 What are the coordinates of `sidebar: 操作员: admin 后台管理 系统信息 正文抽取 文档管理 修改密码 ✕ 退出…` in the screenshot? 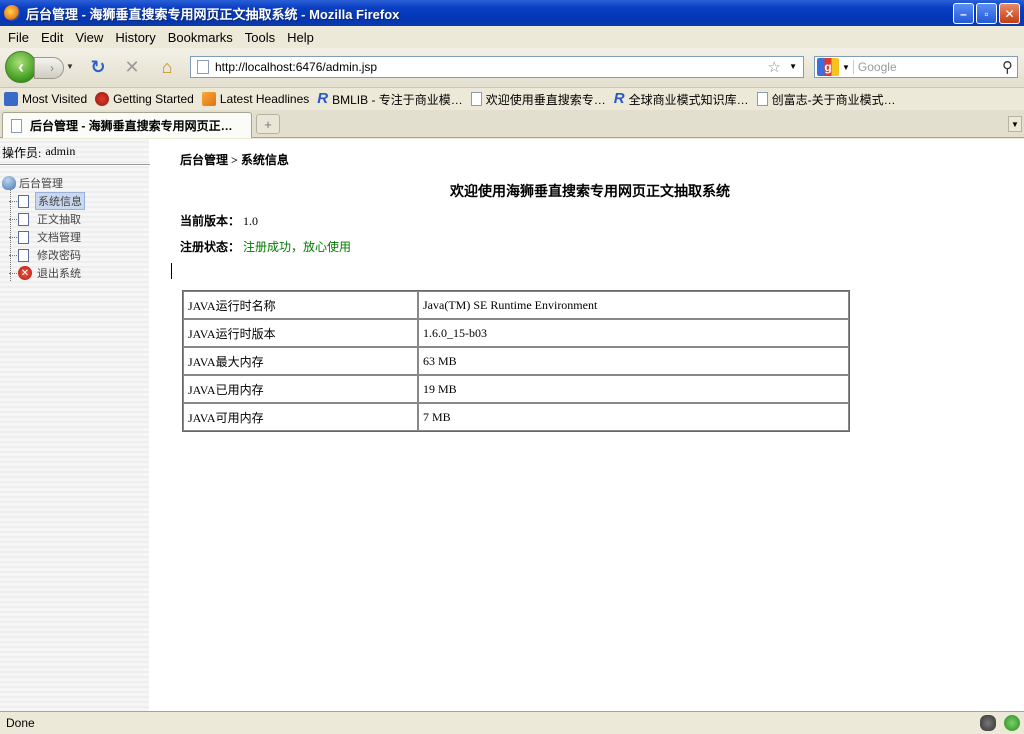 It's located at (75, 425).